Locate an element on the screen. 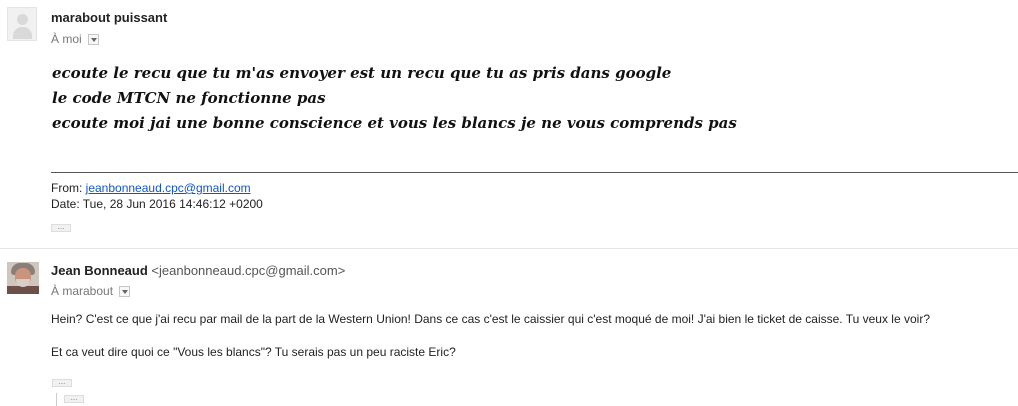  message-separator is located at coordinates (509, 248).